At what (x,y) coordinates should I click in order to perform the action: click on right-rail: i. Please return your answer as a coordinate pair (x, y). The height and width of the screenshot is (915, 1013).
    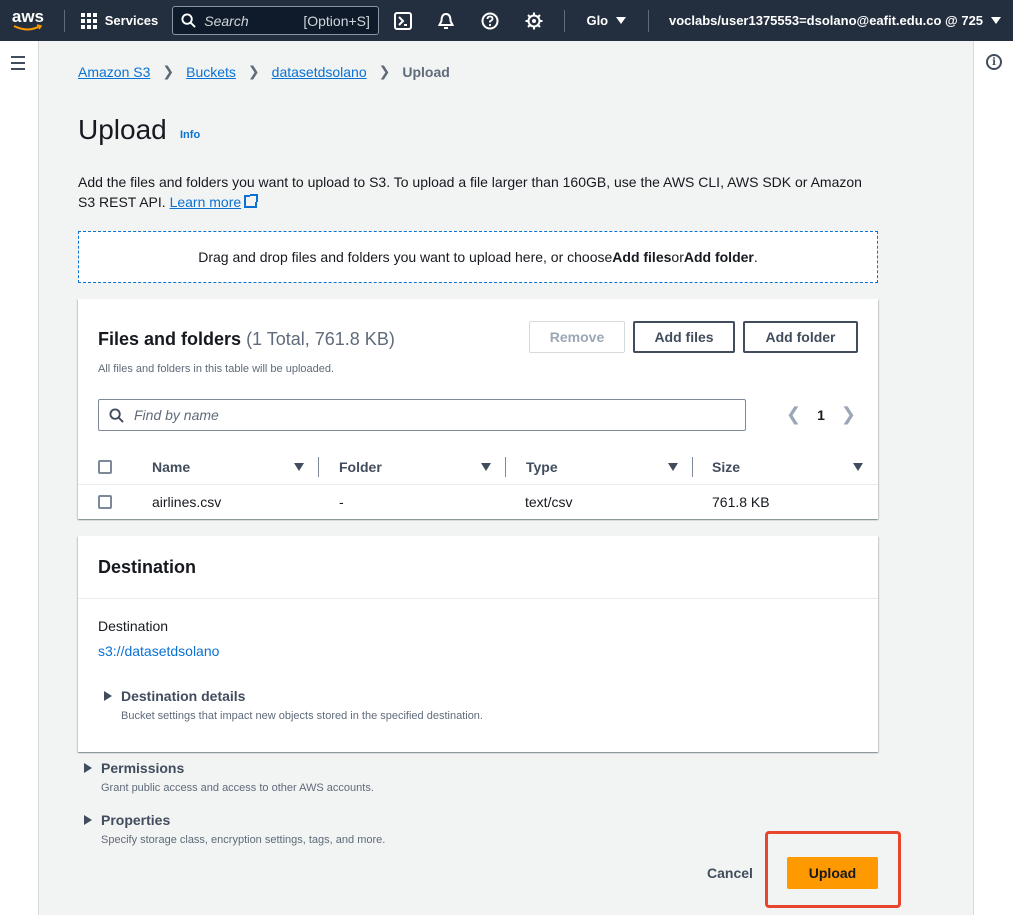
    Looking at the image, I should click on (993, 478).